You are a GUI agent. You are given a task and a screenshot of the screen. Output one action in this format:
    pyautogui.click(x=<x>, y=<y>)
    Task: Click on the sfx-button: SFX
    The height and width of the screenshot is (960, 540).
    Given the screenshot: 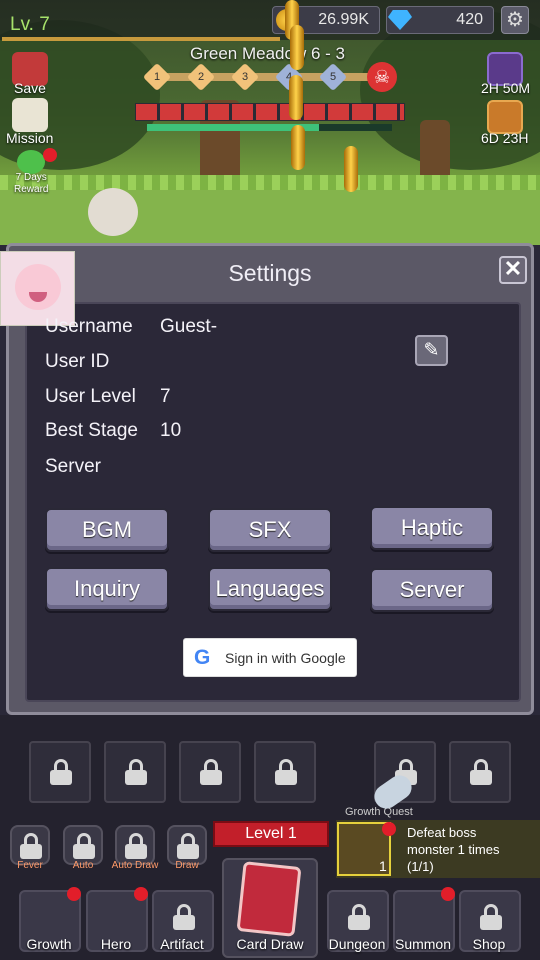 What is the action you would take?
    pyautogui.click(x=270, y=530)
    